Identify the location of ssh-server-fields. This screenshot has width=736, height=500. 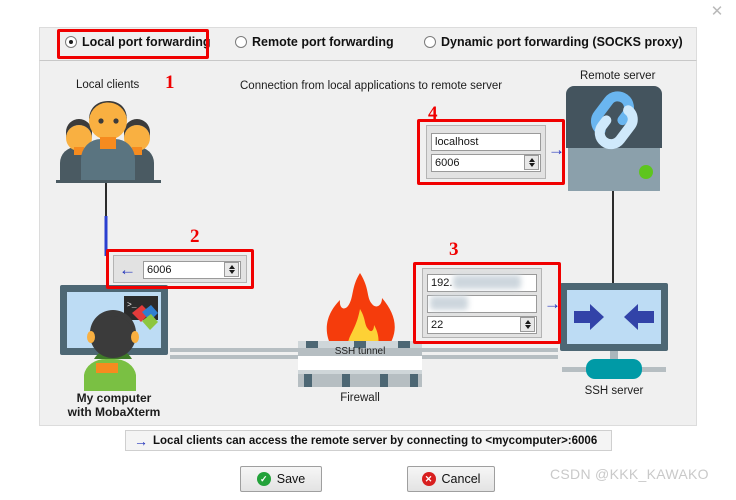
(482, 303).